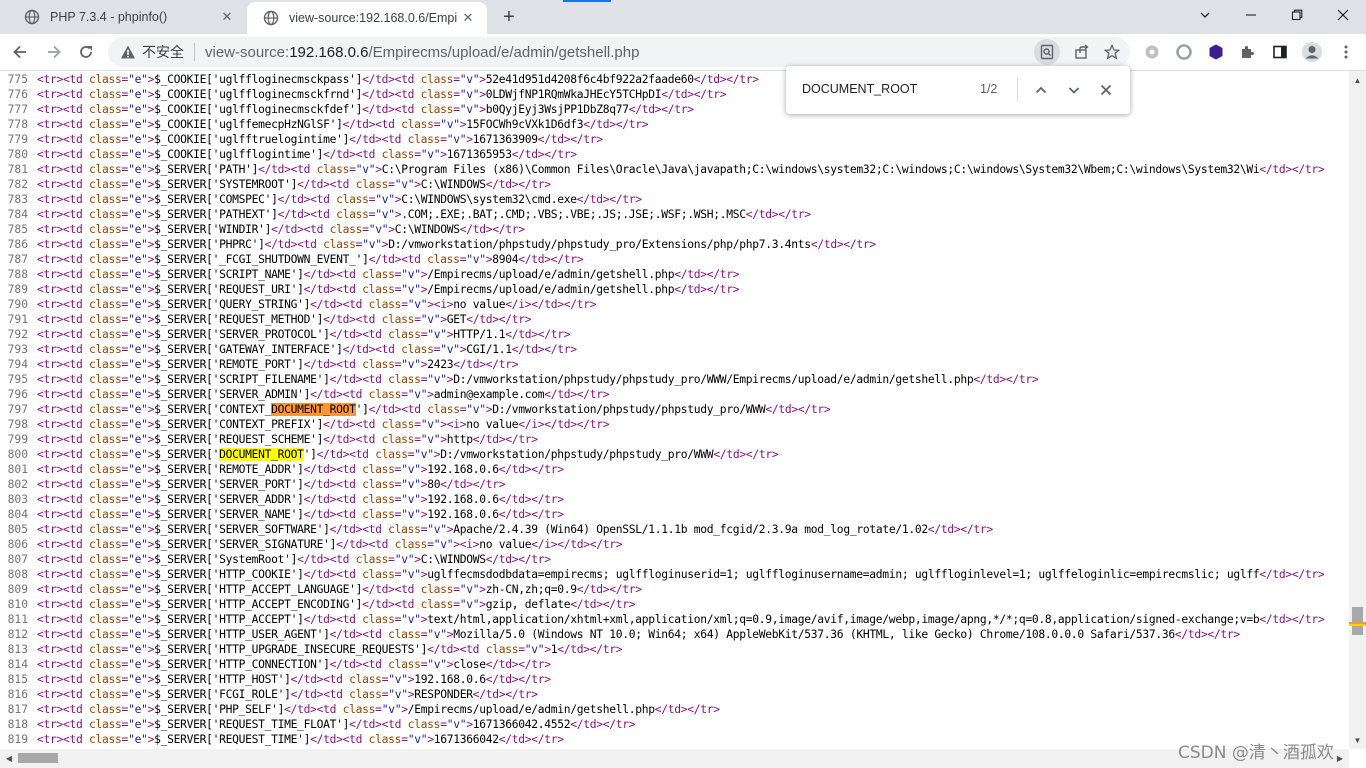 The height and width of the screenshot is (768, 1366). Describe the element at coordinates (1346, 52) in the screenshot. I see `menu-kebab-icon` at that location.